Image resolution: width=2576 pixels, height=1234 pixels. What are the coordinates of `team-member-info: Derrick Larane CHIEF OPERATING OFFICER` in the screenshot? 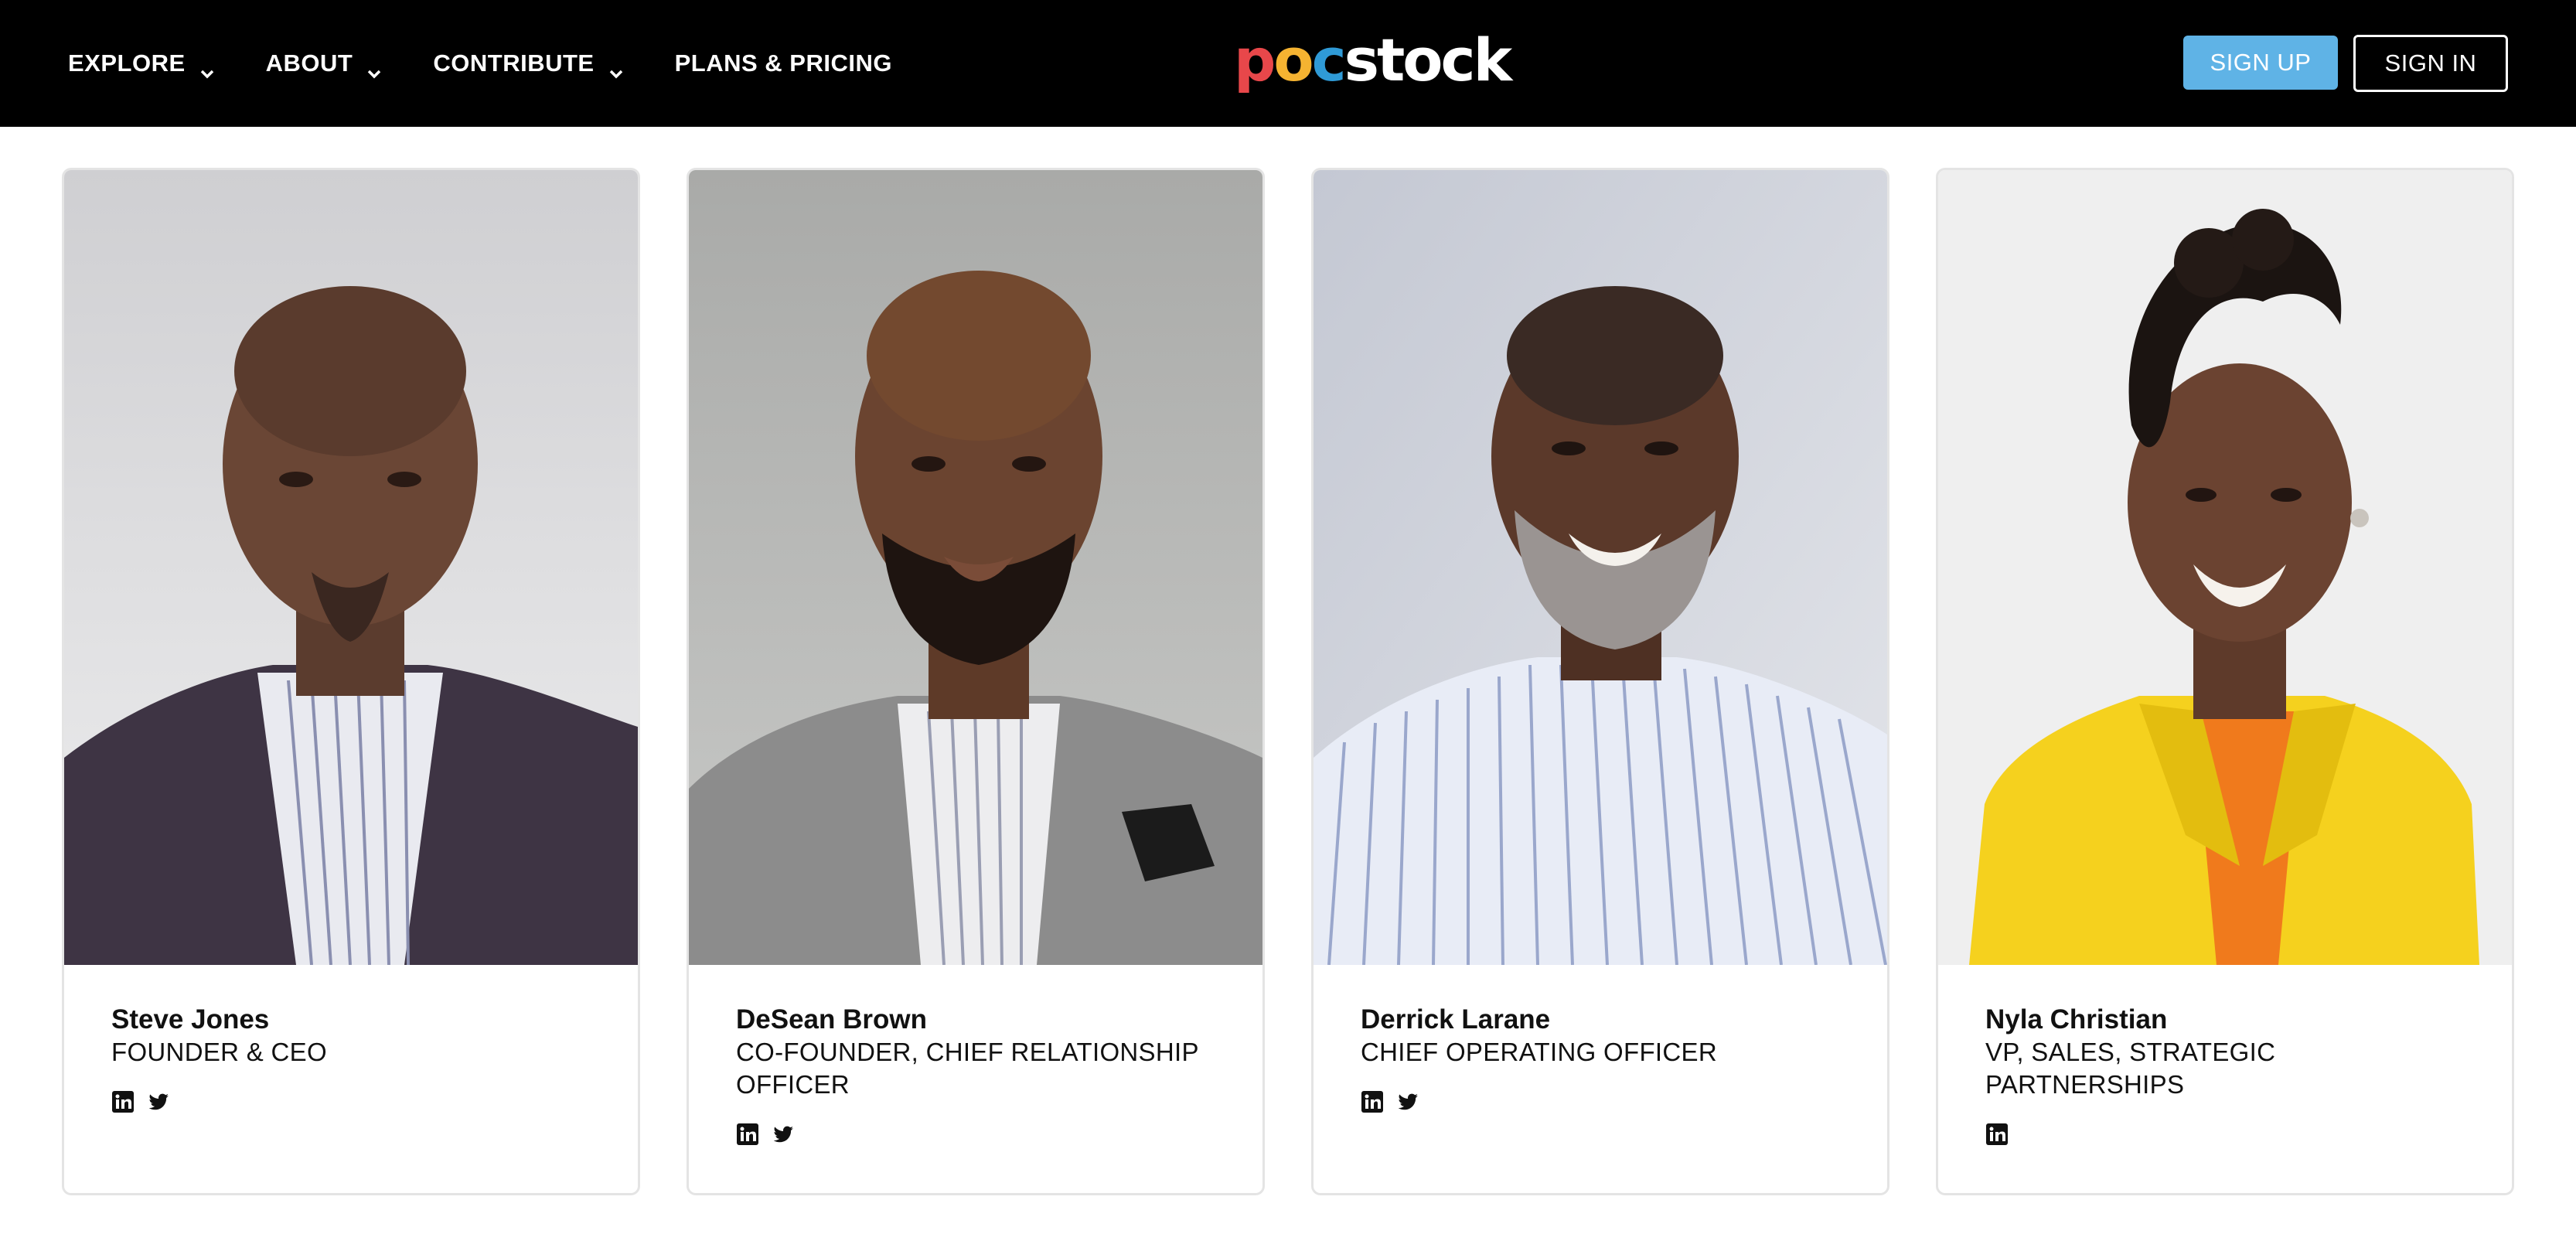 It's located at (1608, 1059).